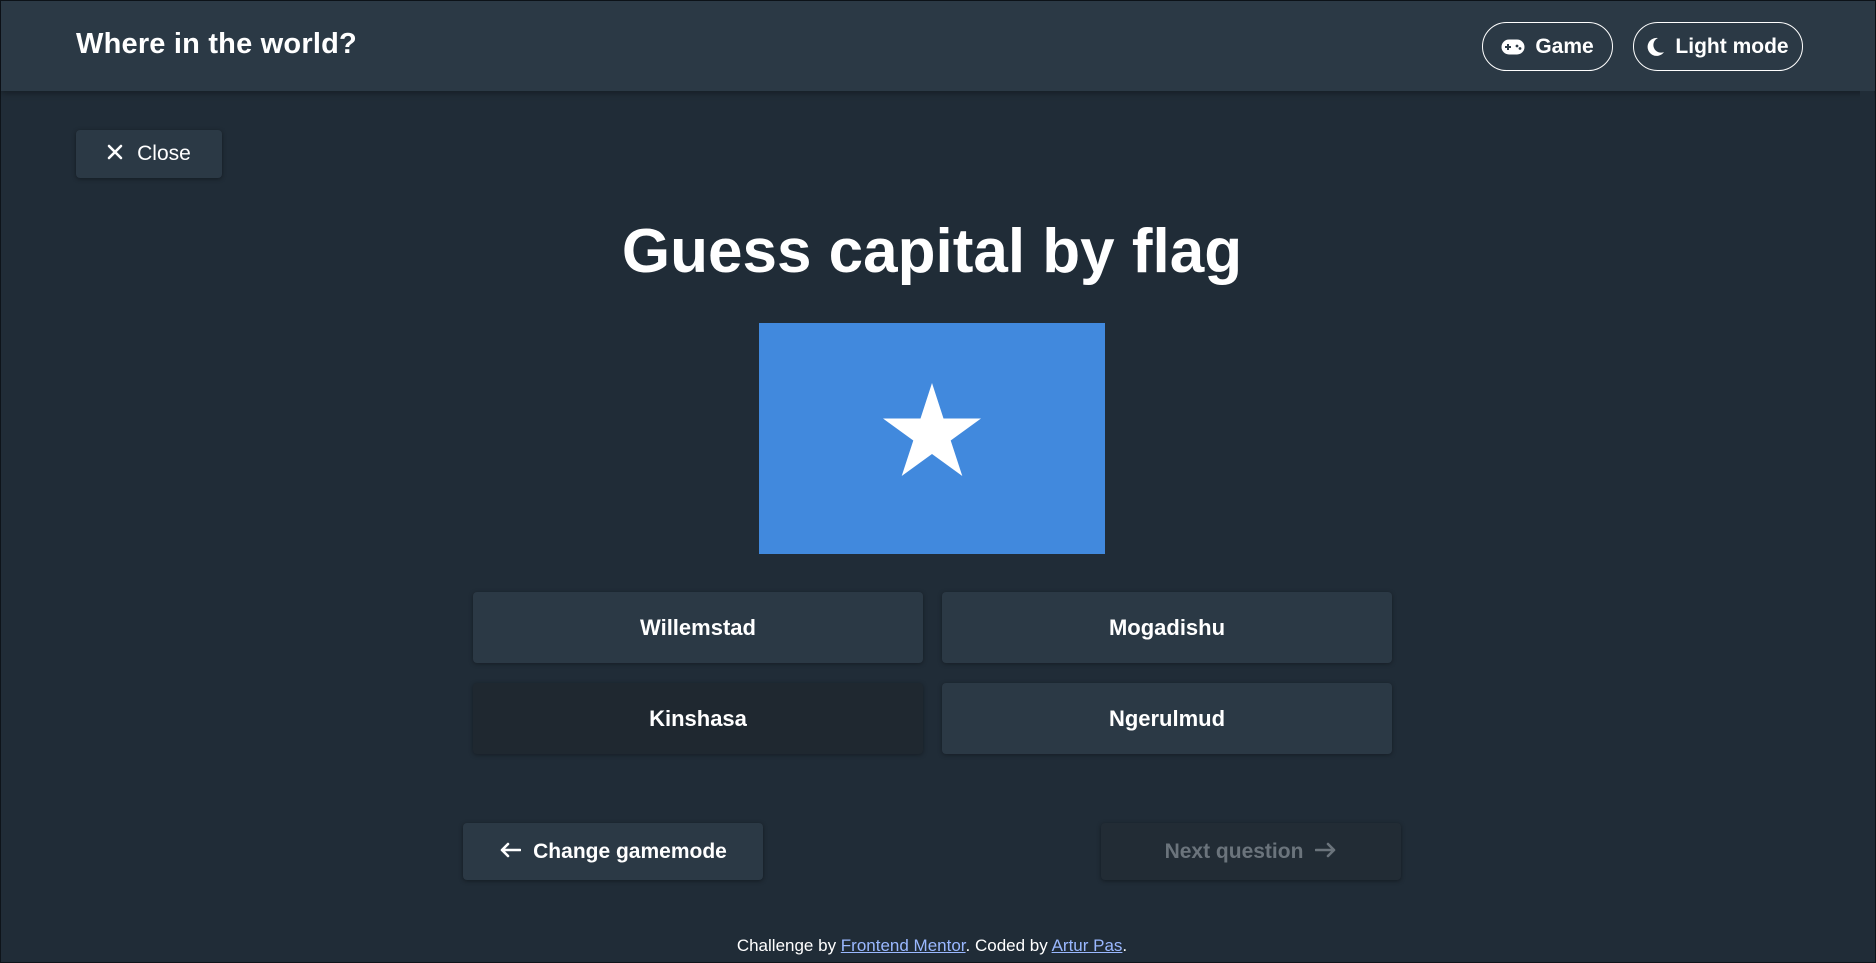 This screenshot has width=1876, height=963. Describe the element at coordinates (1564, 46) in the screenshot. I see `game-button-label: Game` at that location.